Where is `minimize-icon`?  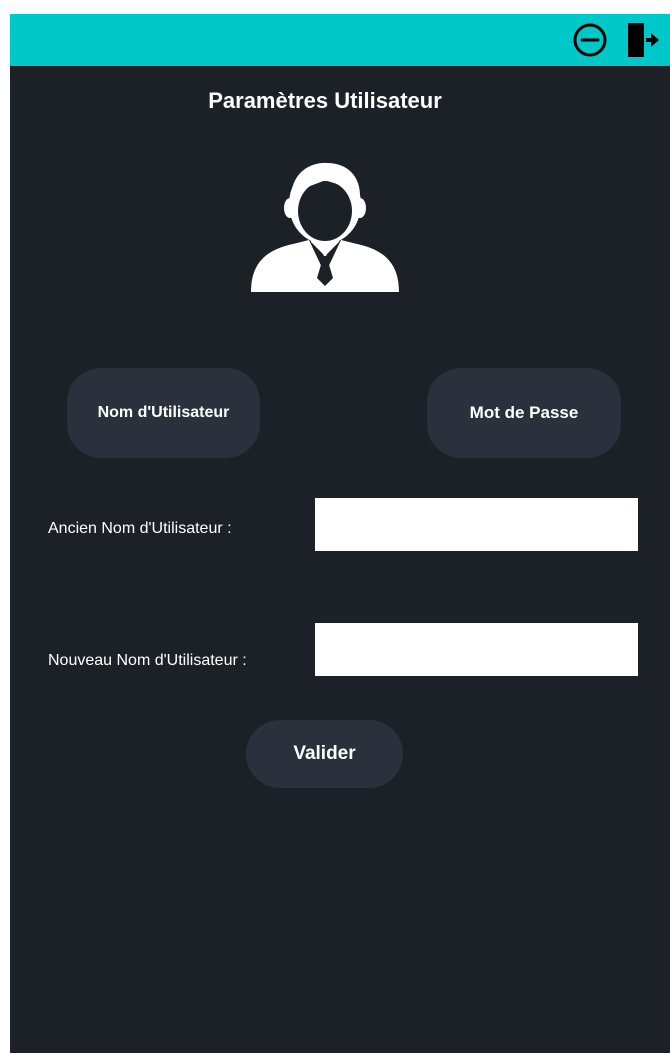
minimize-icon is located at coordinates (590, 40).